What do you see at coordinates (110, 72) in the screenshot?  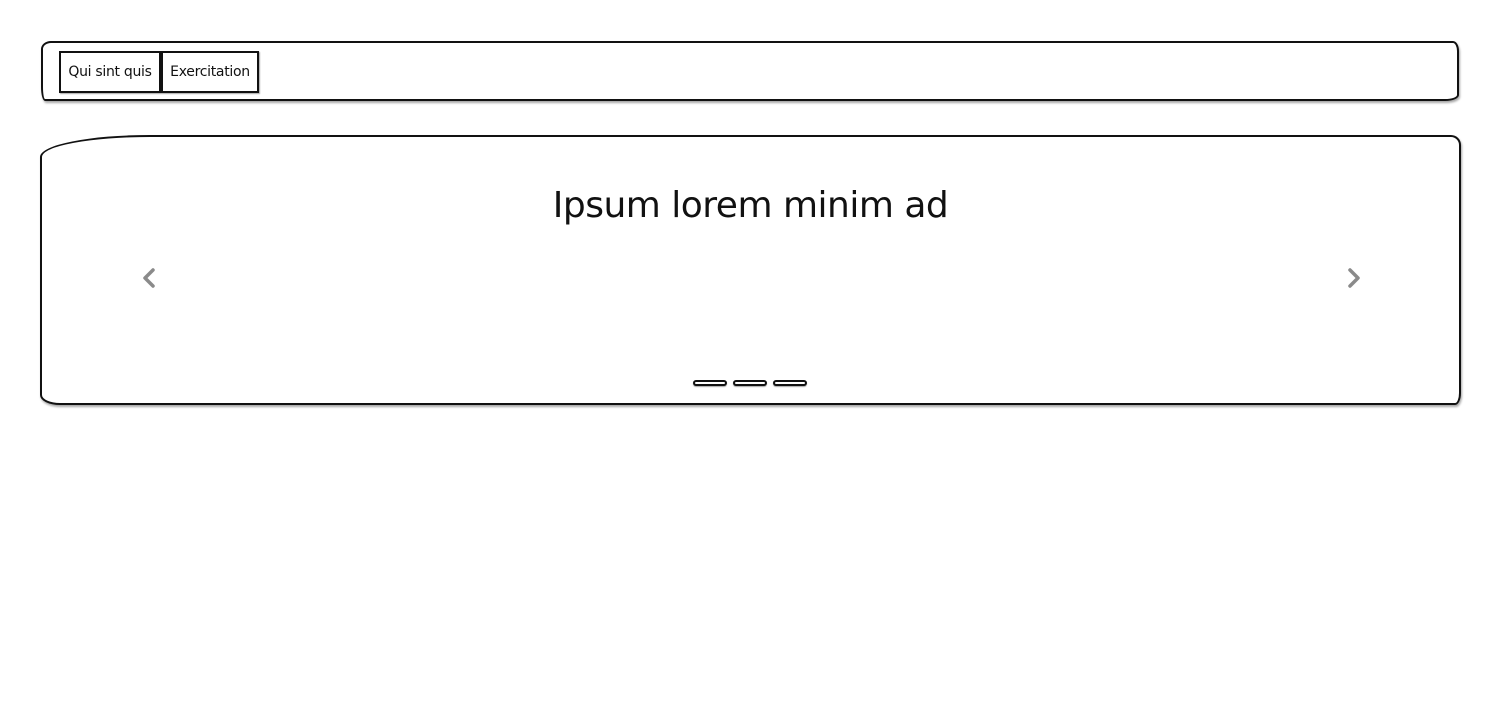 I see `nav-button-qui-sint-quis: Qui sint quis` at bounding box center [110, 72].